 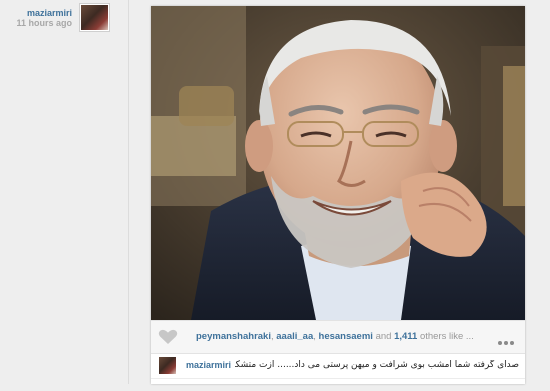 What do you see at coordinates (44, 23) in the screenshot?
I see `post-timestamp: 11 hours ago` at bounding box center [44, 23].